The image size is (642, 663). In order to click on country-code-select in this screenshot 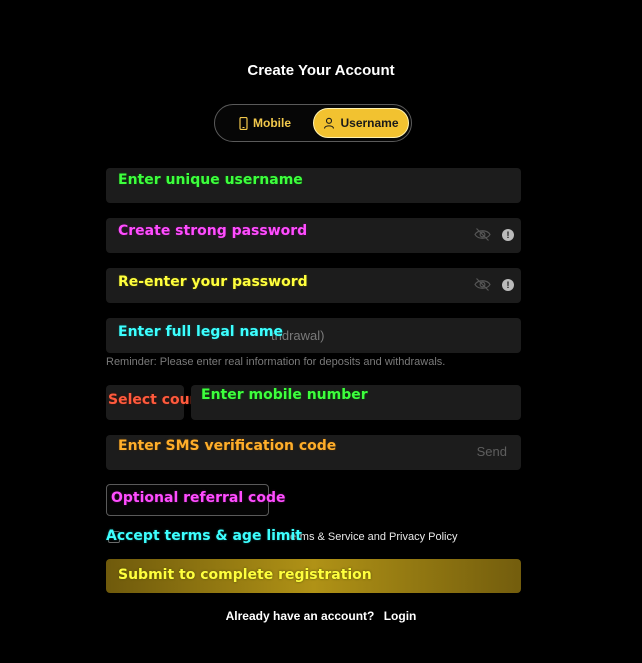, I will do `click(145, 402)`.